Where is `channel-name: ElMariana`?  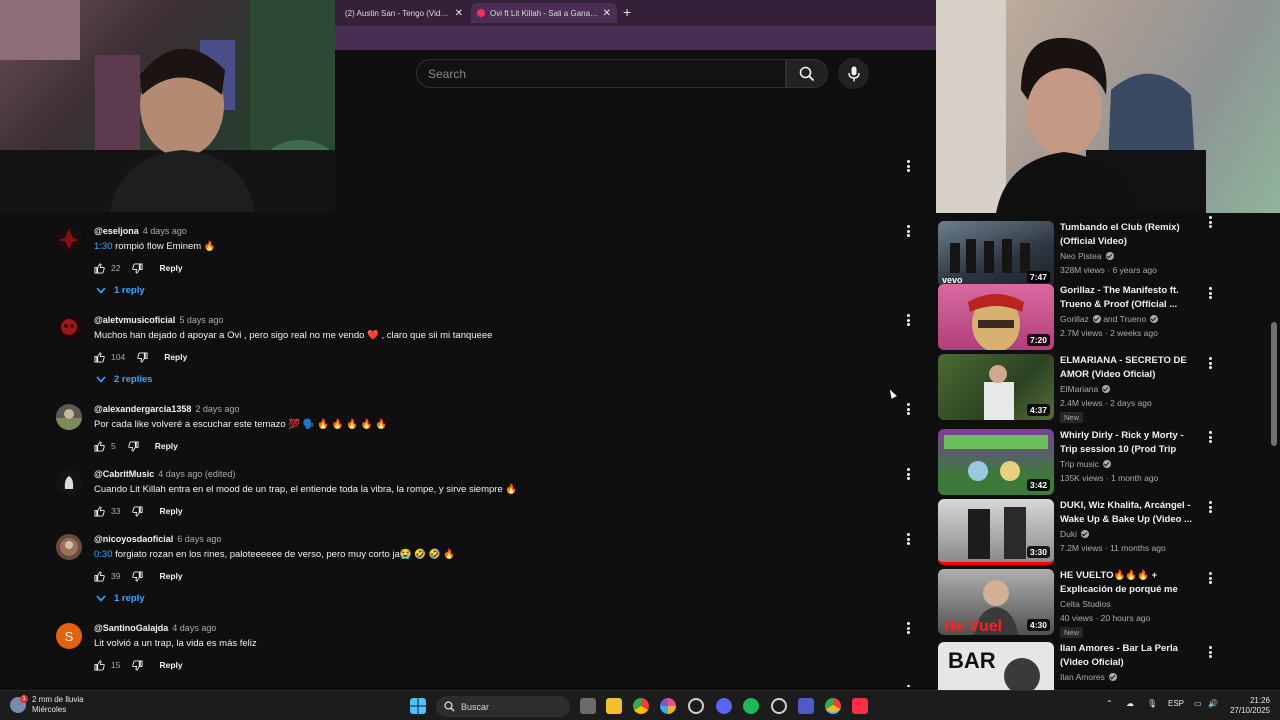
channel-name: ElMariana is located at coordinates (1085, 389).